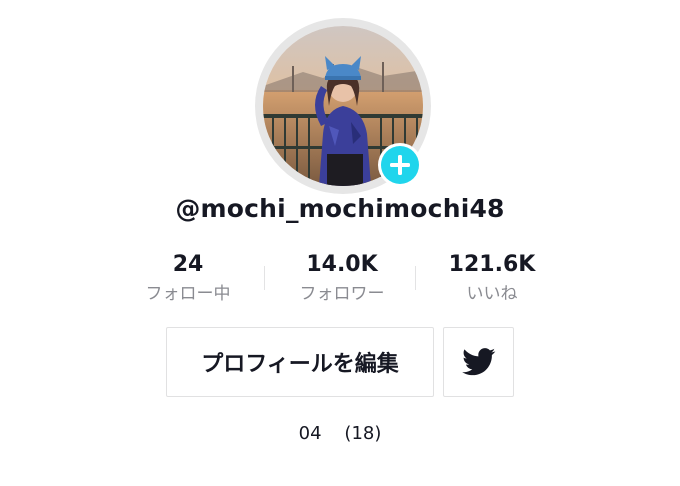 This screenshot has height=486, width=680. What do you see at coordinates (340, 208) in the screenshot?
I see `username: @mochi_mochimochi48` at bounding box center [340, 208].